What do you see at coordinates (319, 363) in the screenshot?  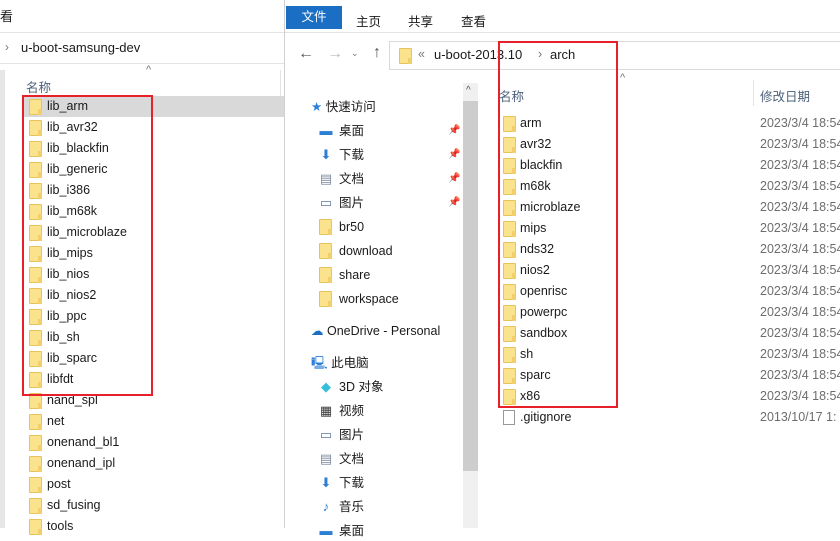 I see `computer-icon: 🖳` at bounding box center [319, 363].